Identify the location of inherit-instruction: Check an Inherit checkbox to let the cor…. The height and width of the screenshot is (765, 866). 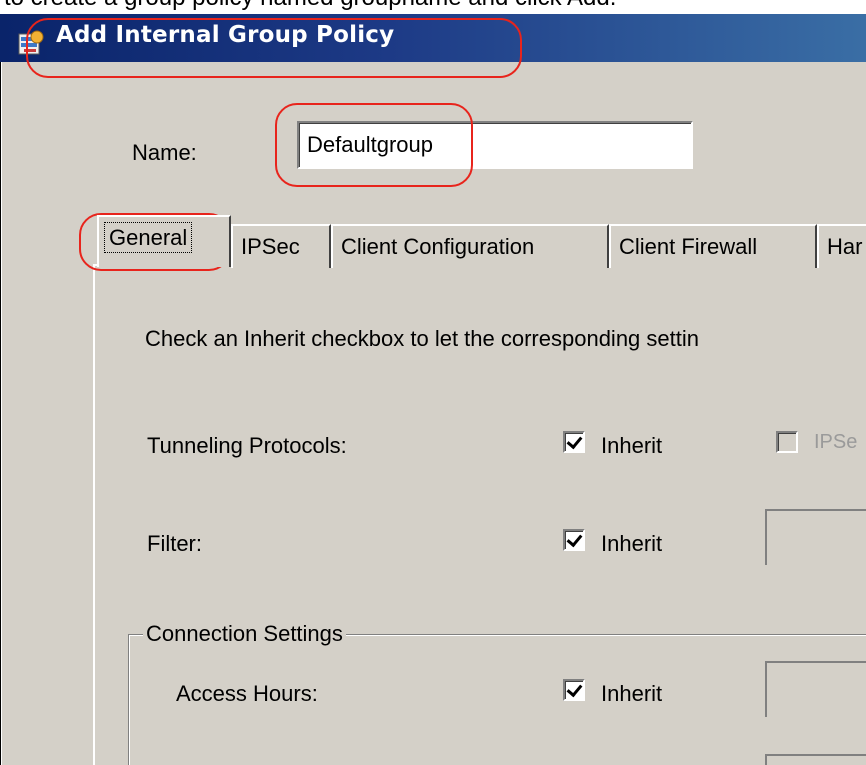
(422, 338).